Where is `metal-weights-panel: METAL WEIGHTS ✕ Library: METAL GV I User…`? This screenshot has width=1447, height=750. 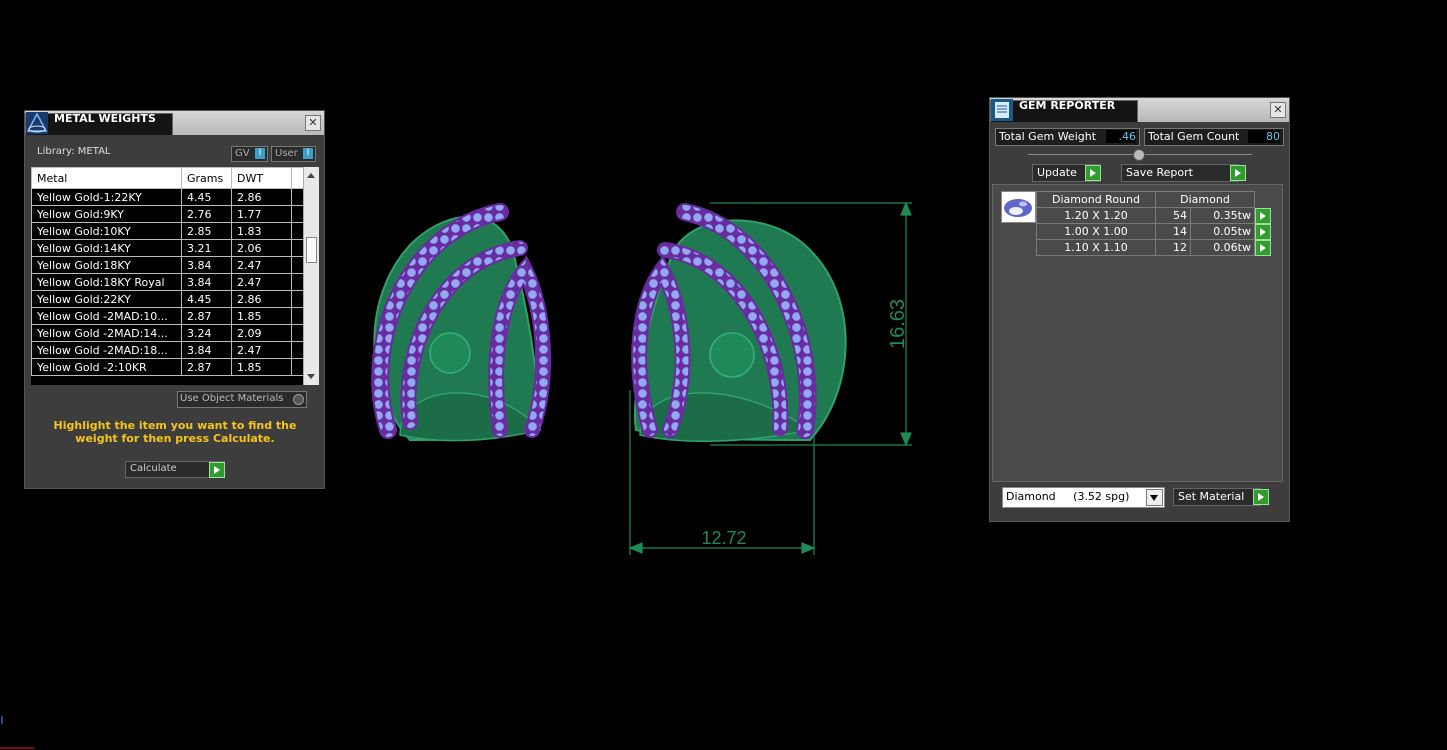
metal-weights-panel: METAL WEIGHTS ✕ Library: METAL GV I User… is located at coordinates (174, 299).